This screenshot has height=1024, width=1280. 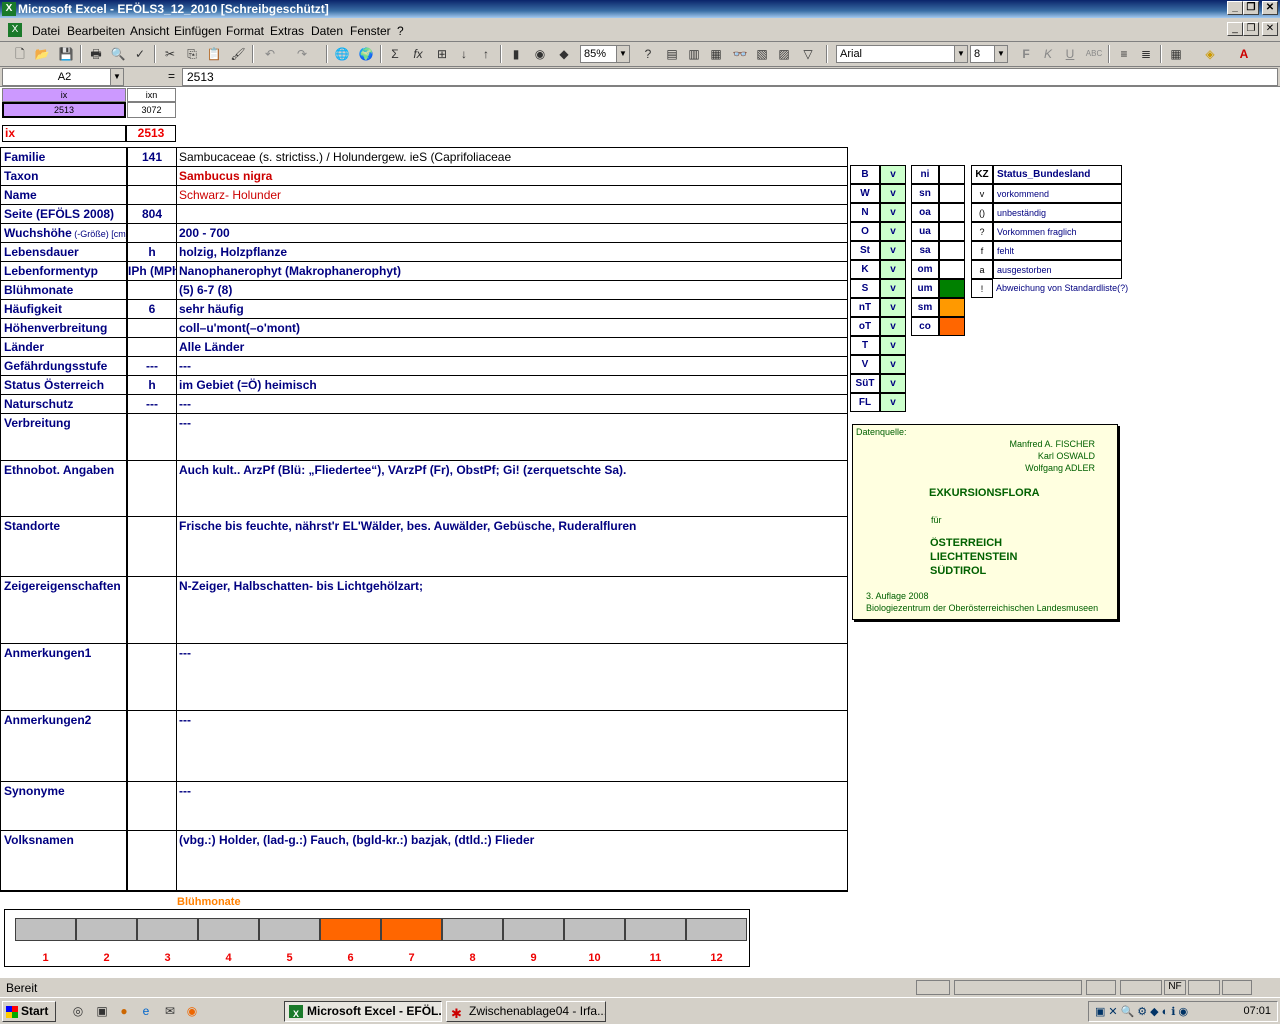 What do you see at coordinates (1251, 8) in the screenshot?
I see `restore-button: ❐` at bounding box center [1251, 8].